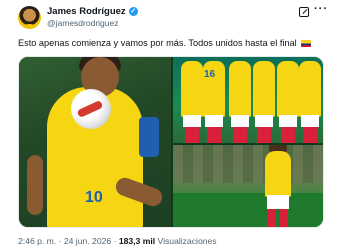  Describe the element at coordinates (91, 109) in the screenshot. I see `soccer-ball-icon` at that location.